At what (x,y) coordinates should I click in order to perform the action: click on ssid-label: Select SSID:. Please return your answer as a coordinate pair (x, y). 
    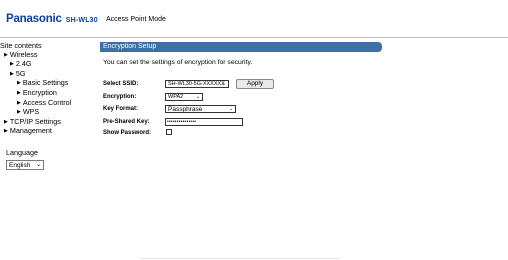
    Looking at the image, I should click on (121, 84).